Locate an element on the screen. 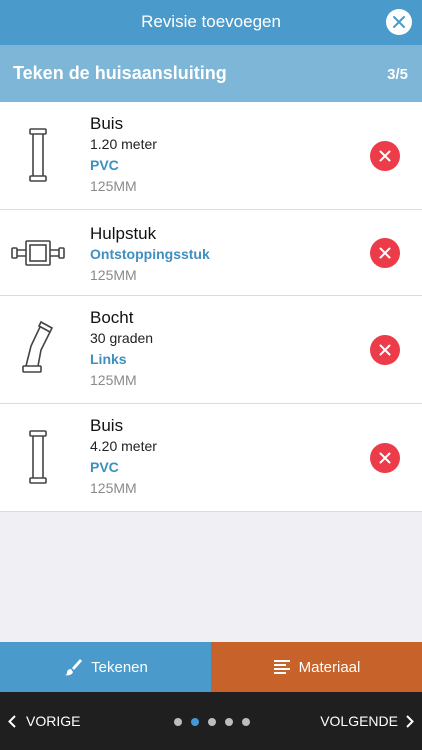  header-title: Revisie toevoegen is located at coordinates (211, 21).